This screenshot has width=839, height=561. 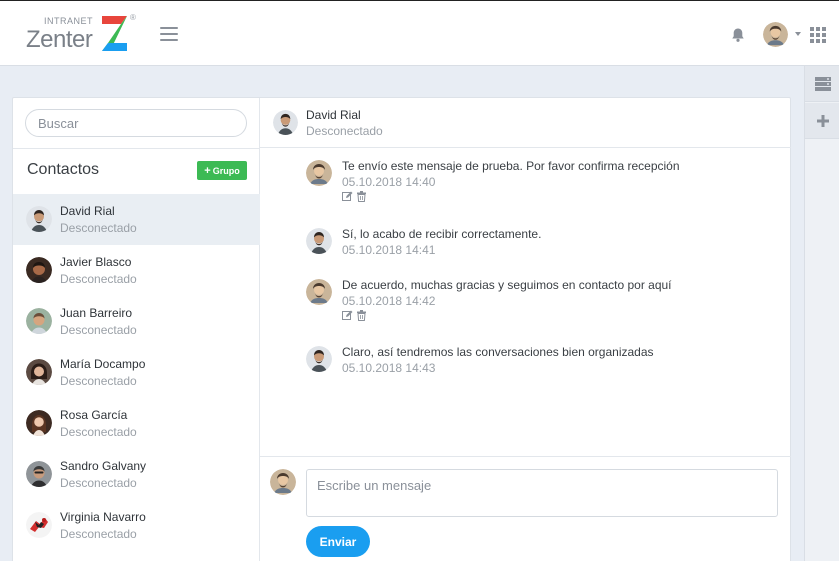 What do you see at coordinates (136, 474) in the screenshot?
I see `contact-item-sandro-galvany: Sandro Galvany Desconectado` at bounding box center [136, 474].